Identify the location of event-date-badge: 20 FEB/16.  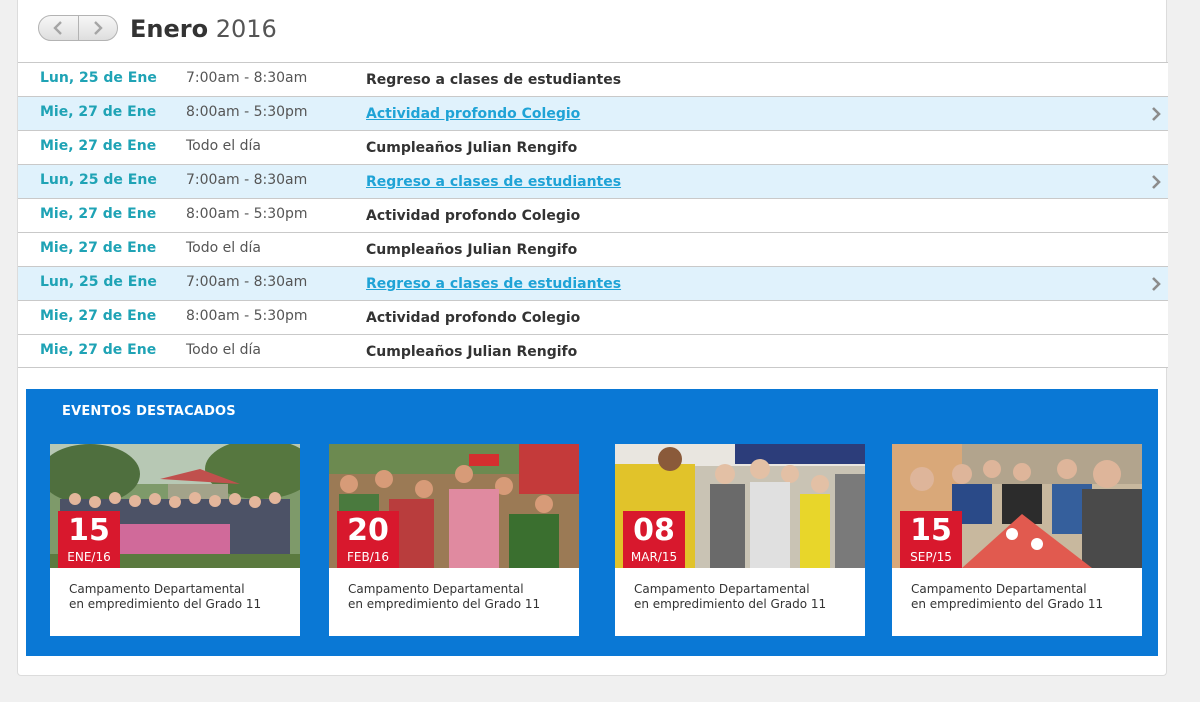
(368, 539).